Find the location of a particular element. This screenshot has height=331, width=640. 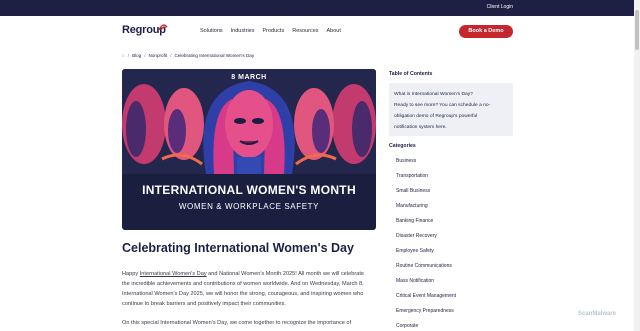

article-title: Celebrating International Women's Day is located at coordinates (238, 248).